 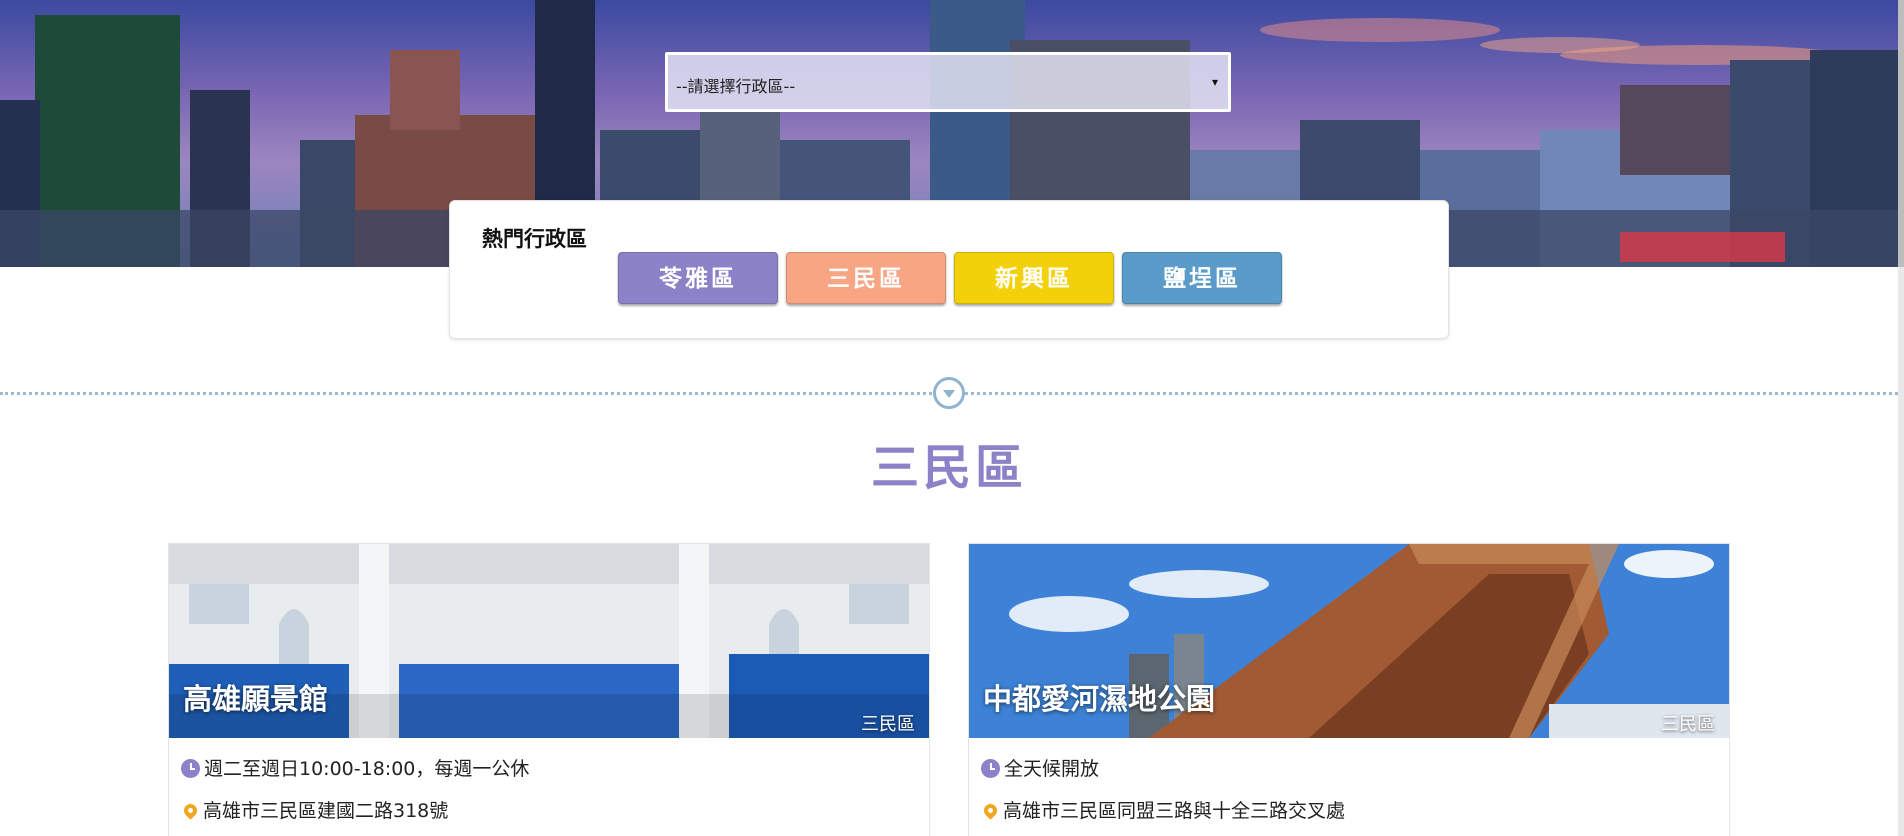 What do you see at coordinates (1349, 641) in the screenshot?
I see `place-photo: 中都愛河濕地公園 三民區` at bounding box center [1349, 641].